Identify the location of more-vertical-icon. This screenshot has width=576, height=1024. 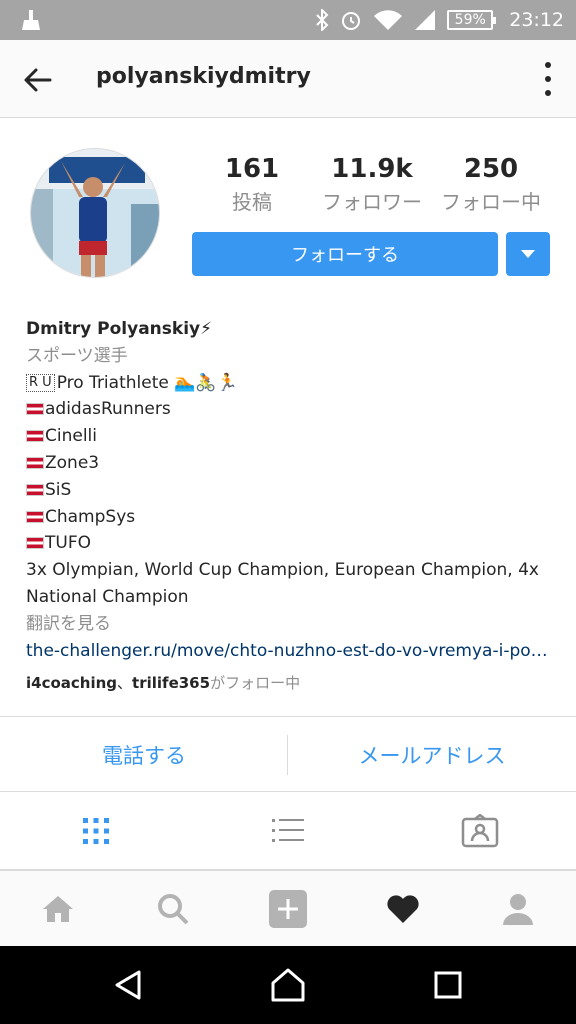
(548, 79).